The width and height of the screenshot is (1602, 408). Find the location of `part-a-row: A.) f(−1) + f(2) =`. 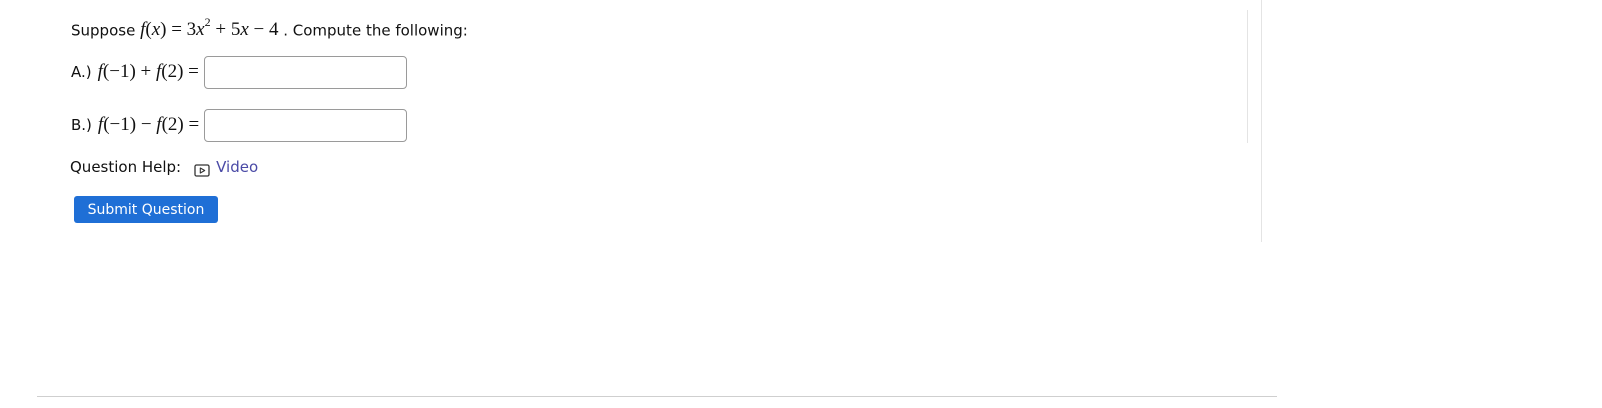

part-a-row: A.) f(−1) + f(2) = is located at coordinates (239, 72).